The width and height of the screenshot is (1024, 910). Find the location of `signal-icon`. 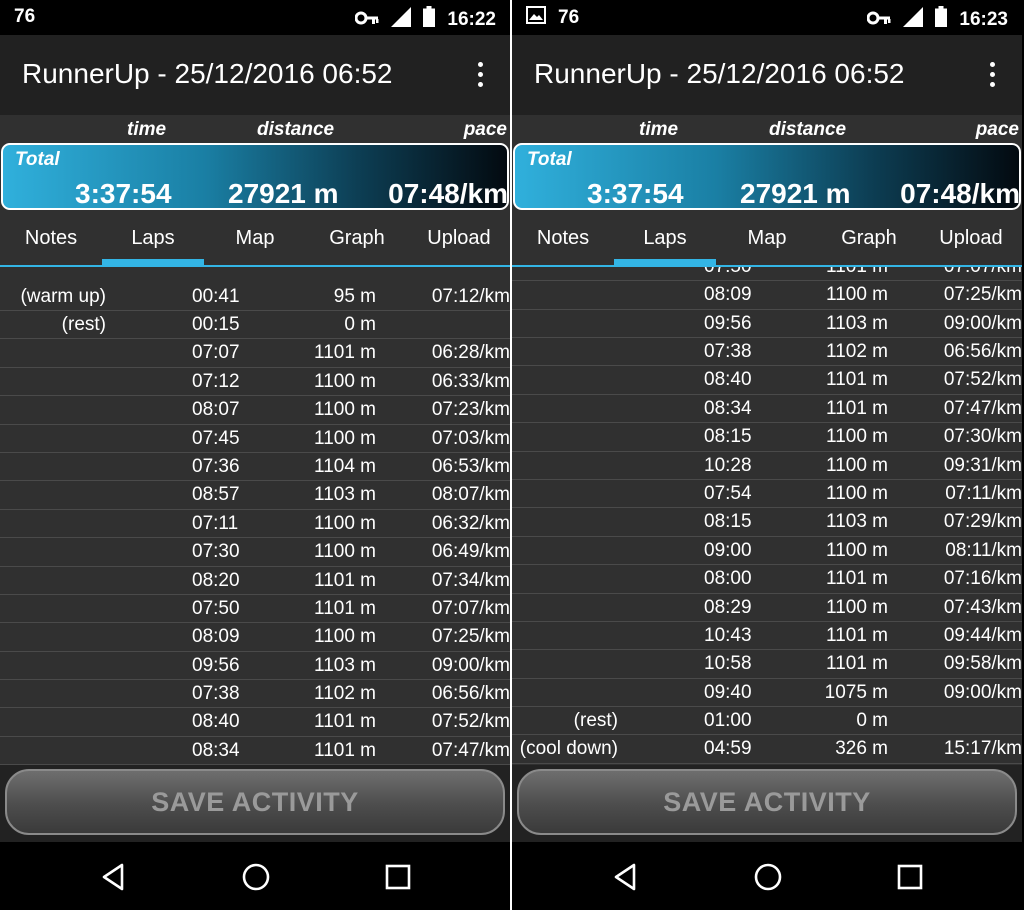

signal-icon is located at coordinates (913, 19).